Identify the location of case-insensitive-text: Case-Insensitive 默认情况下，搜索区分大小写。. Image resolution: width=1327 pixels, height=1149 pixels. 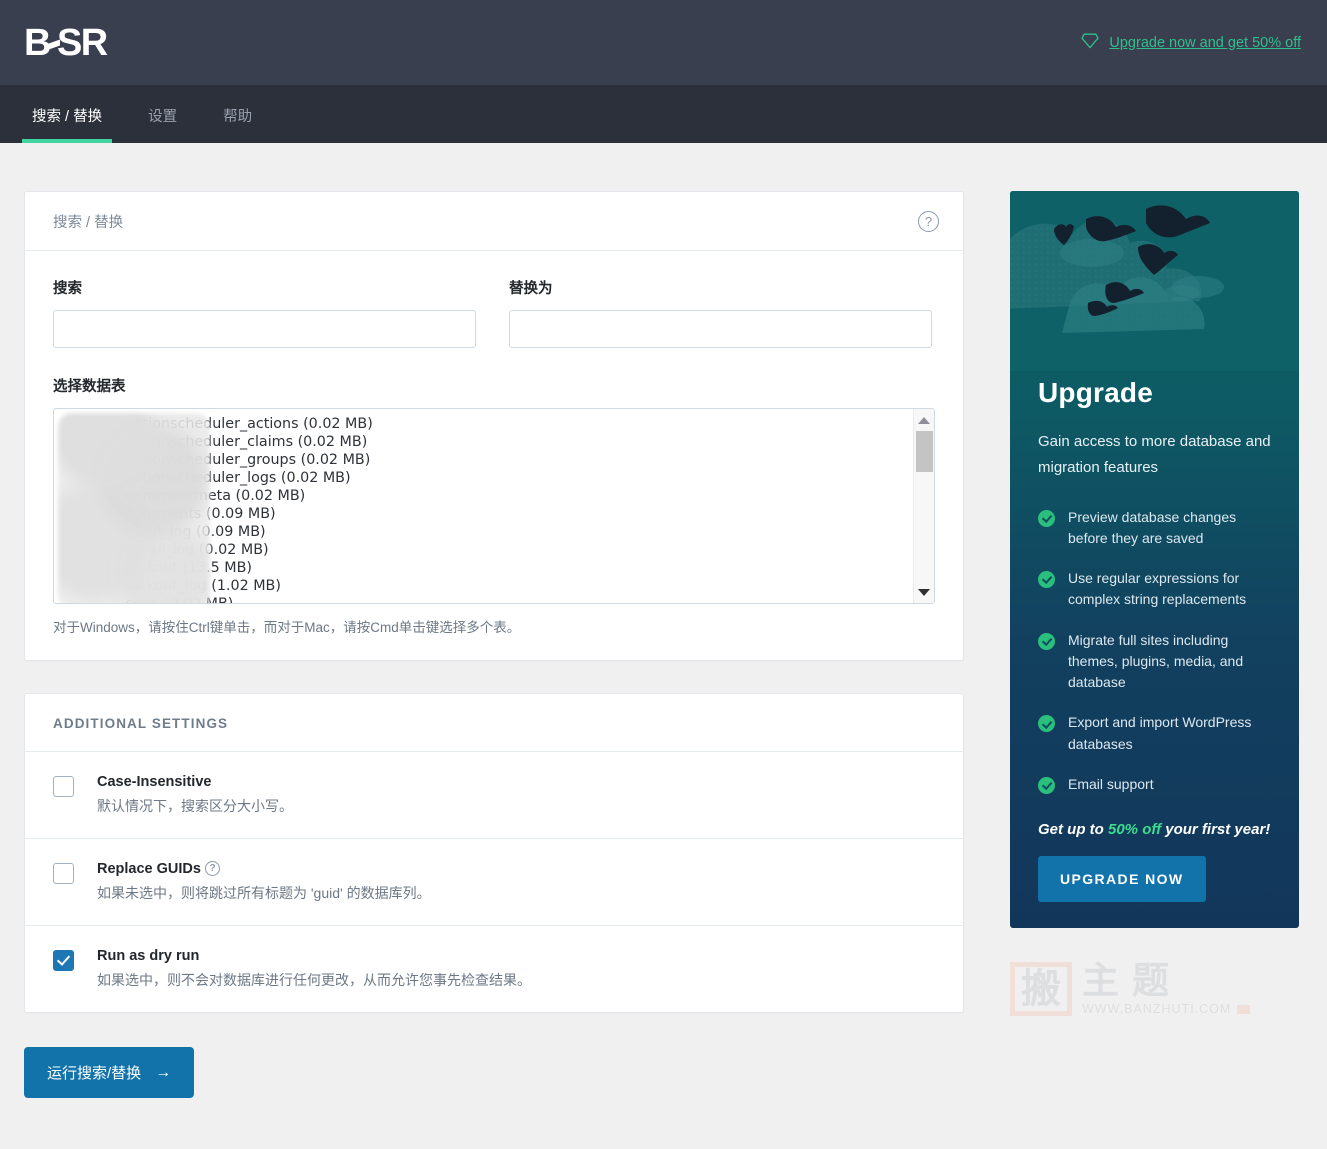
(195, 795).